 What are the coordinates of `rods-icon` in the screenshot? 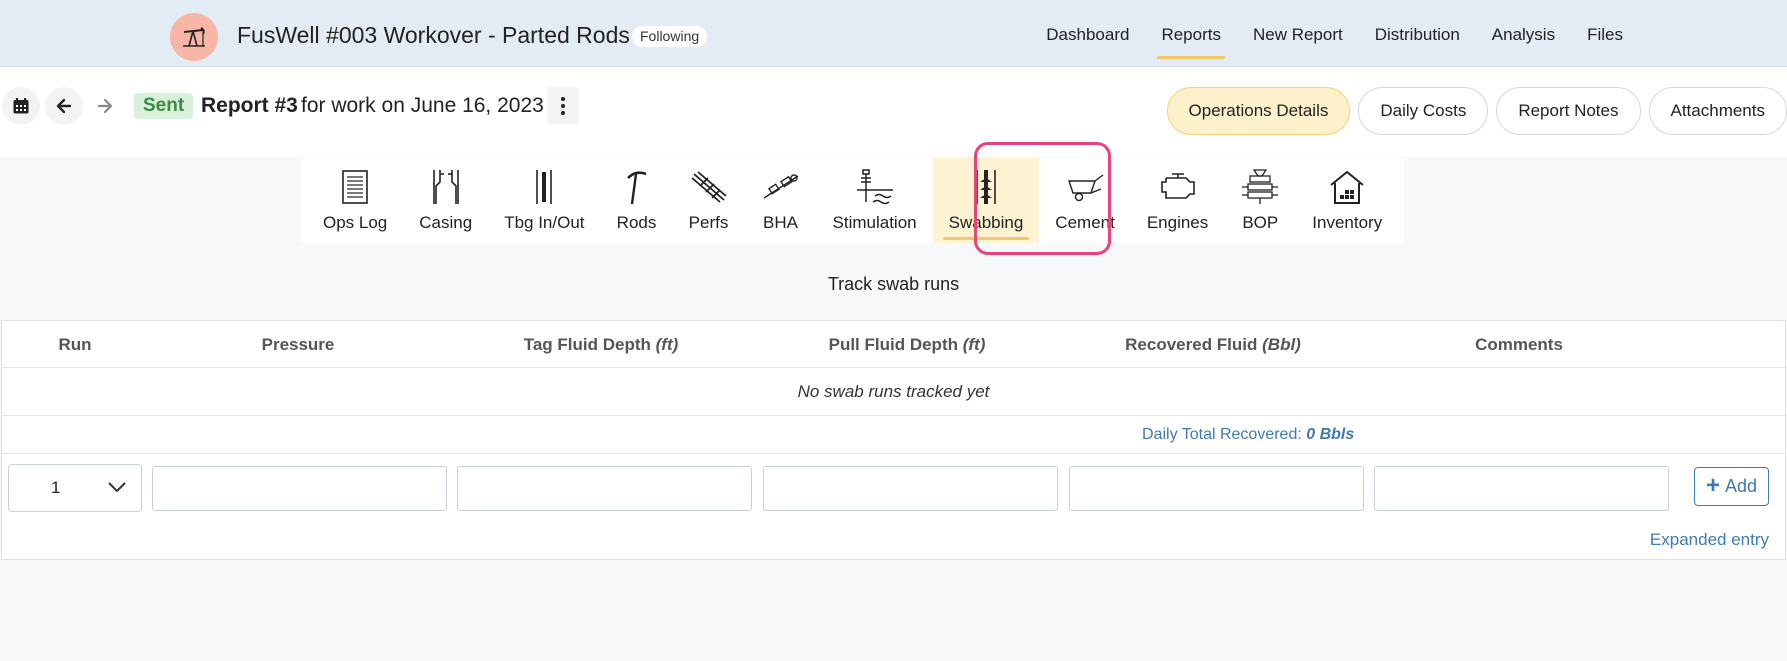 It's located at (637, 187).